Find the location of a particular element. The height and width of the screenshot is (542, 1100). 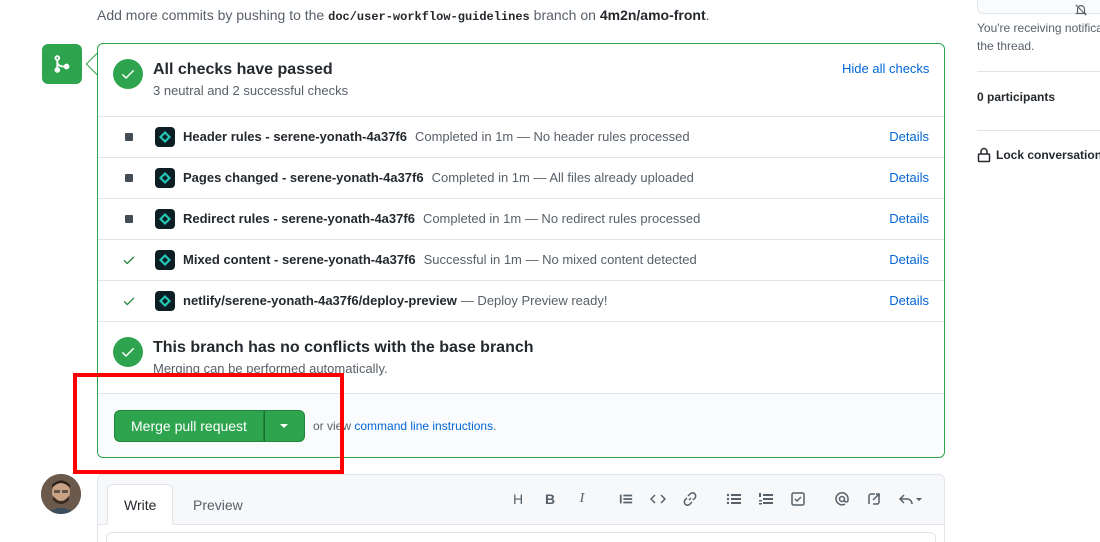

merge-method-dropdown is located at coordinates (284, 426).